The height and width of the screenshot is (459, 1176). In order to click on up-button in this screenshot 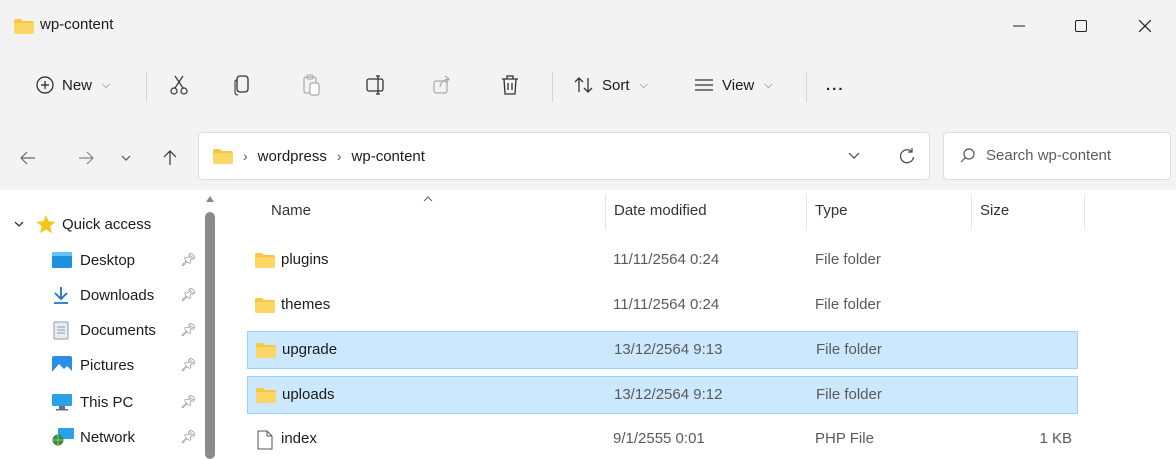, I will do `click(170, 158)`.